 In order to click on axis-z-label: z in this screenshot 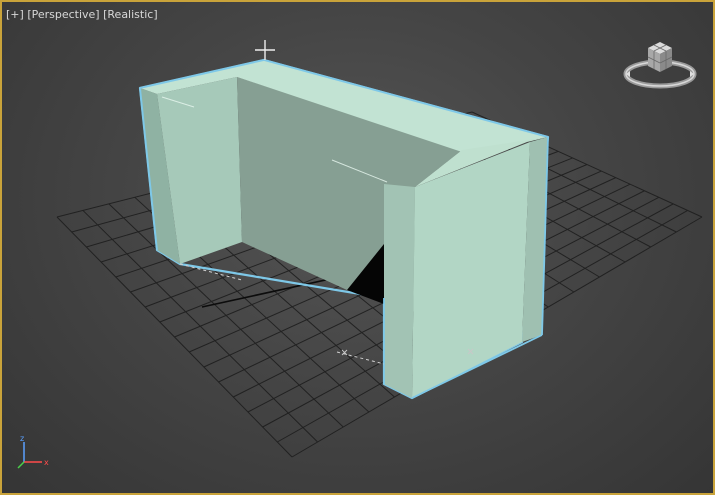, I will do `click(22, 438)`.